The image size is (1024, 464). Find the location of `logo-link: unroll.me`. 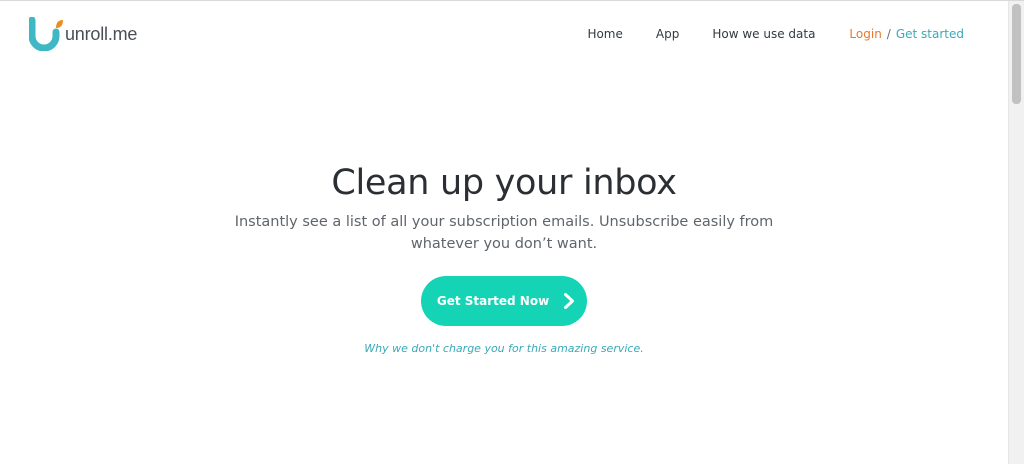

logo-link: unroll.me is located at coordinates (83, 34).